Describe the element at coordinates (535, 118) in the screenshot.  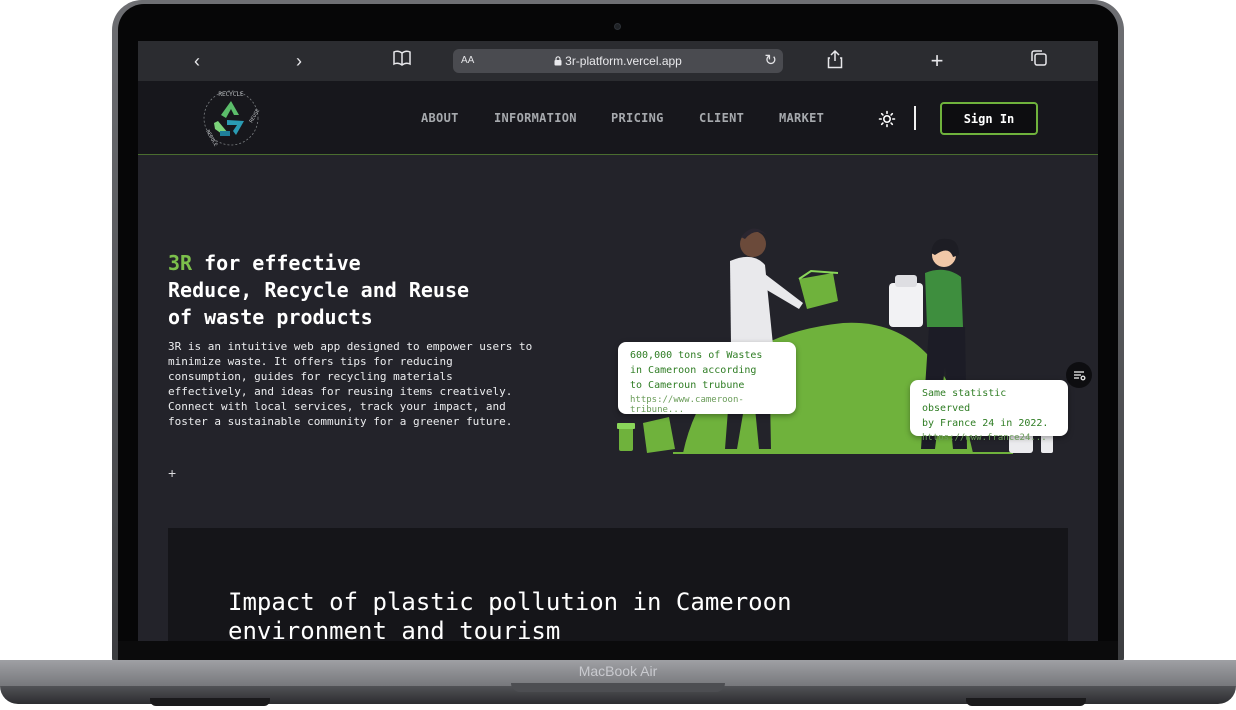
I see `nav-information: INFORMATION` at that location.